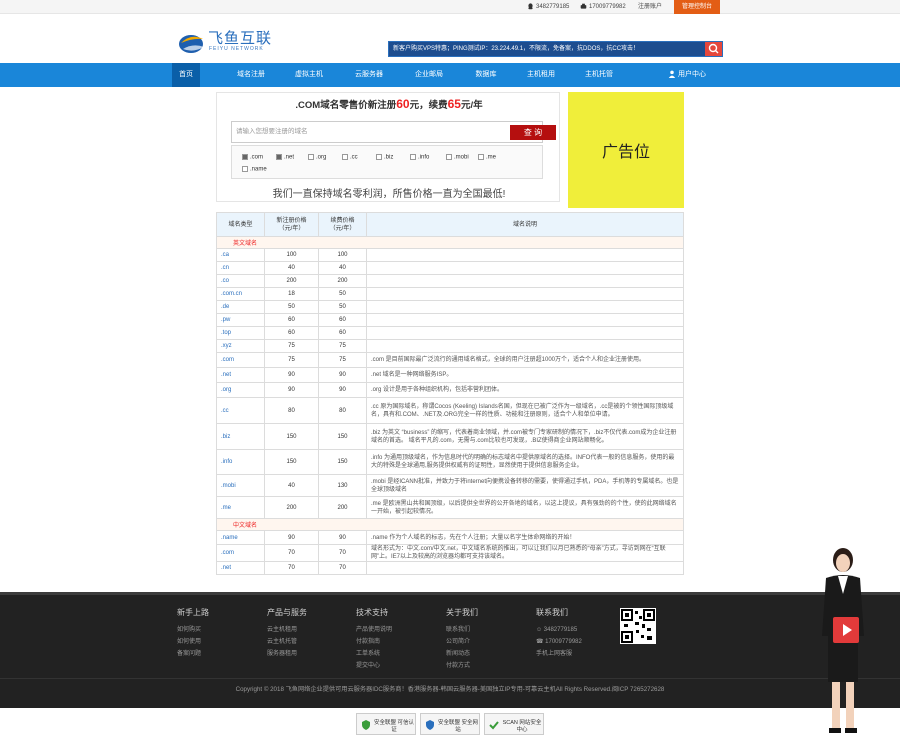 Image resolution: width=900 pixels, height=738 pixels. What do you see at coordinates (462, 630) in the screenshot?
I see `footer-link: 联系我们` at bounding box center [462, 630].